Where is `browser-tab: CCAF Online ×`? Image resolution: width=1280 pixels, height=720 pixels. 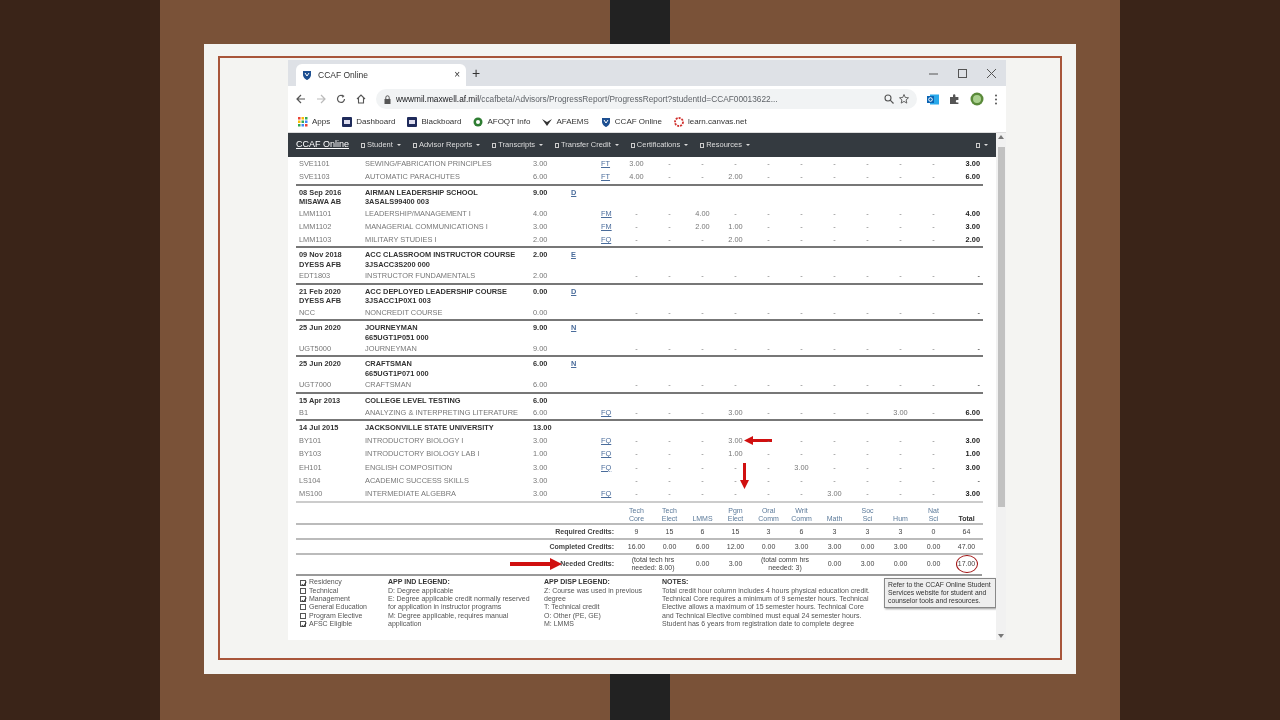 browser-tab: CCAF Online × is located at coordinates (381, 75).